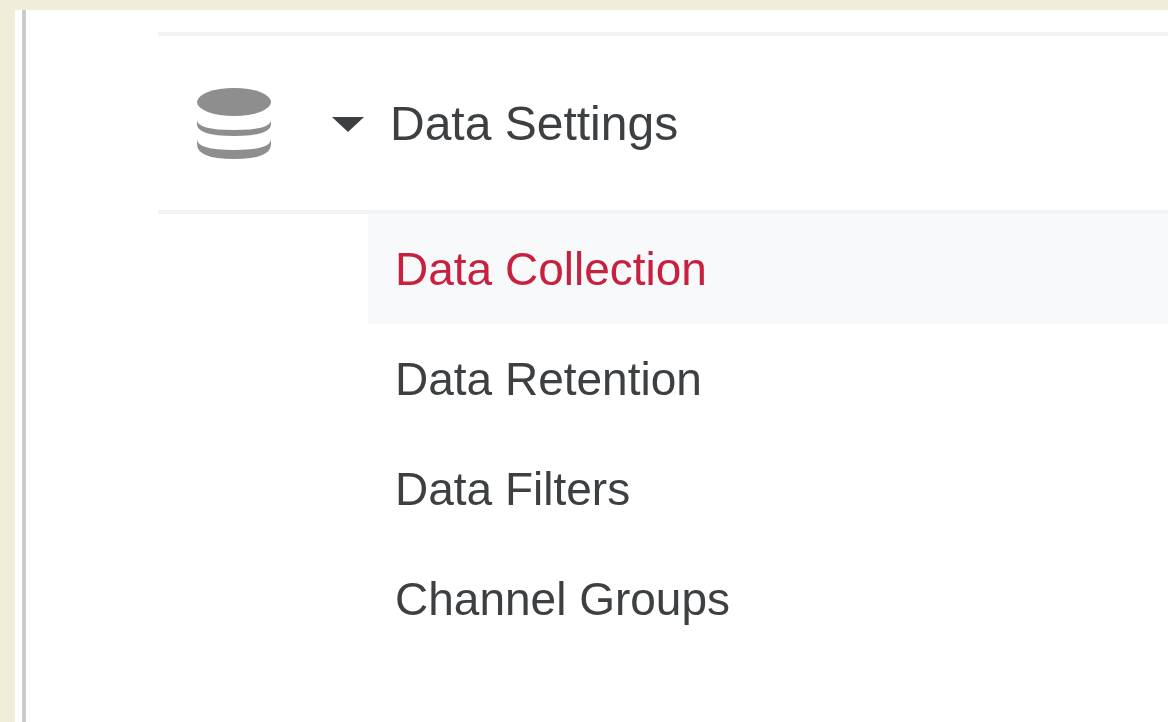 The width and height of the screenshot is (1168, 722). Describe the element at coordinates (768, 269) in the screenshot. I see `menu-item: Data Collection` at that location.